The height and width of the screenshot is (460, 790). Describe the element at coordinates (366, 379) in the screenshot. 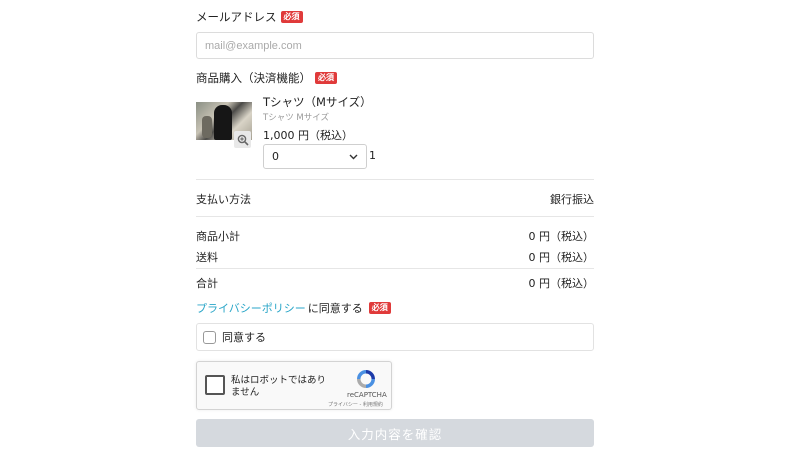

I see `recaptcha-logo-icon` at that location.